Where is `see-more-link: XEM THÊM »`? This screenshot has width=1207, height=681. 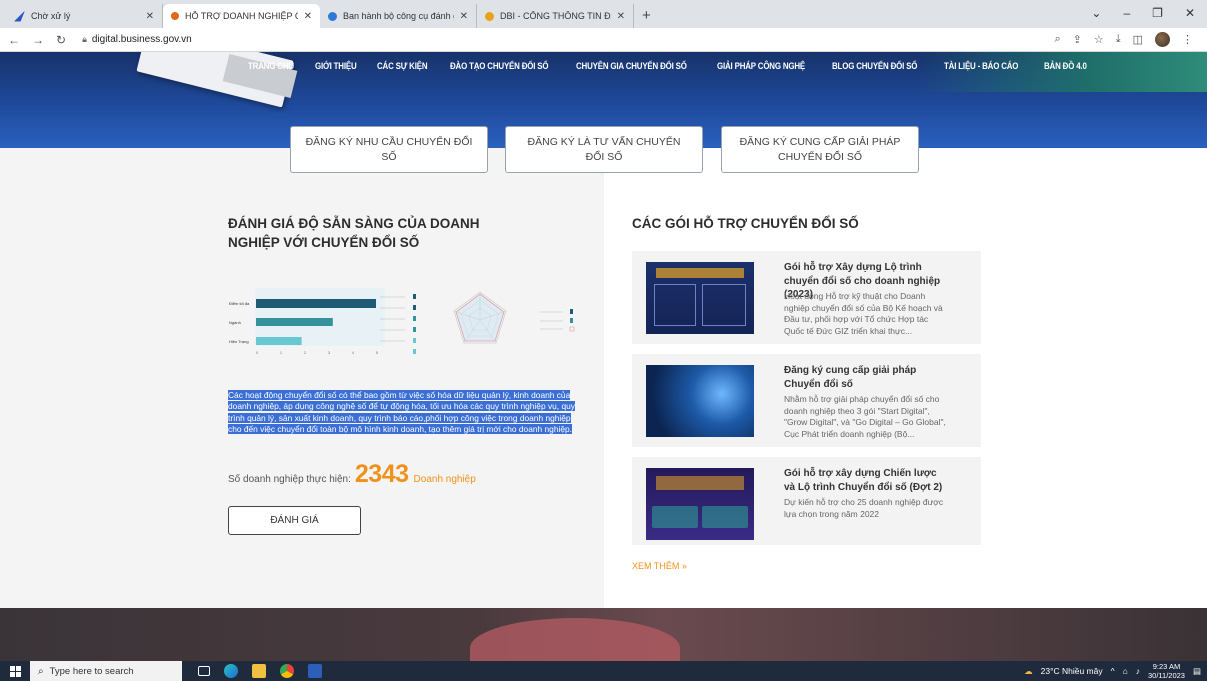
see-more-link: XEM THÊM » is located at coordinates (659, 566).